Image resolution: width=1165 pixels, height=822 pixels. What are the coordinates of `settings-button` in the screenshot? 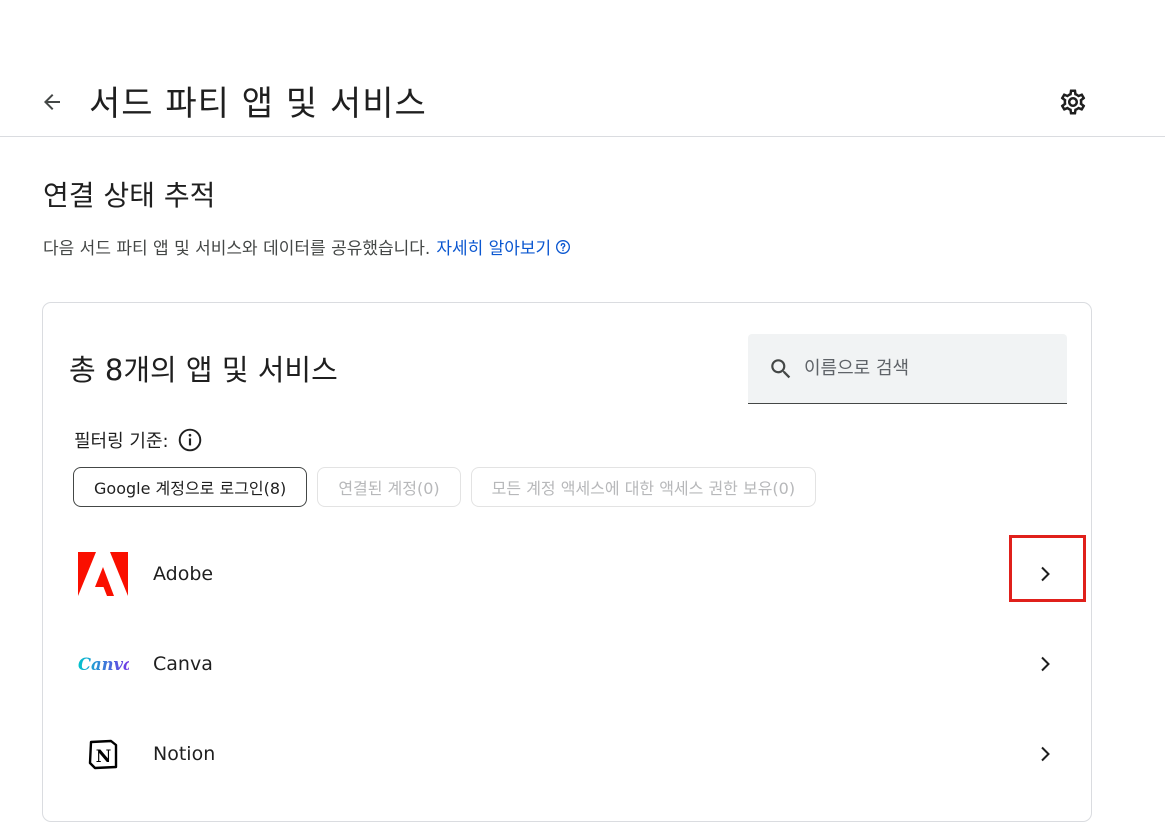 It's located at (1073, 102).